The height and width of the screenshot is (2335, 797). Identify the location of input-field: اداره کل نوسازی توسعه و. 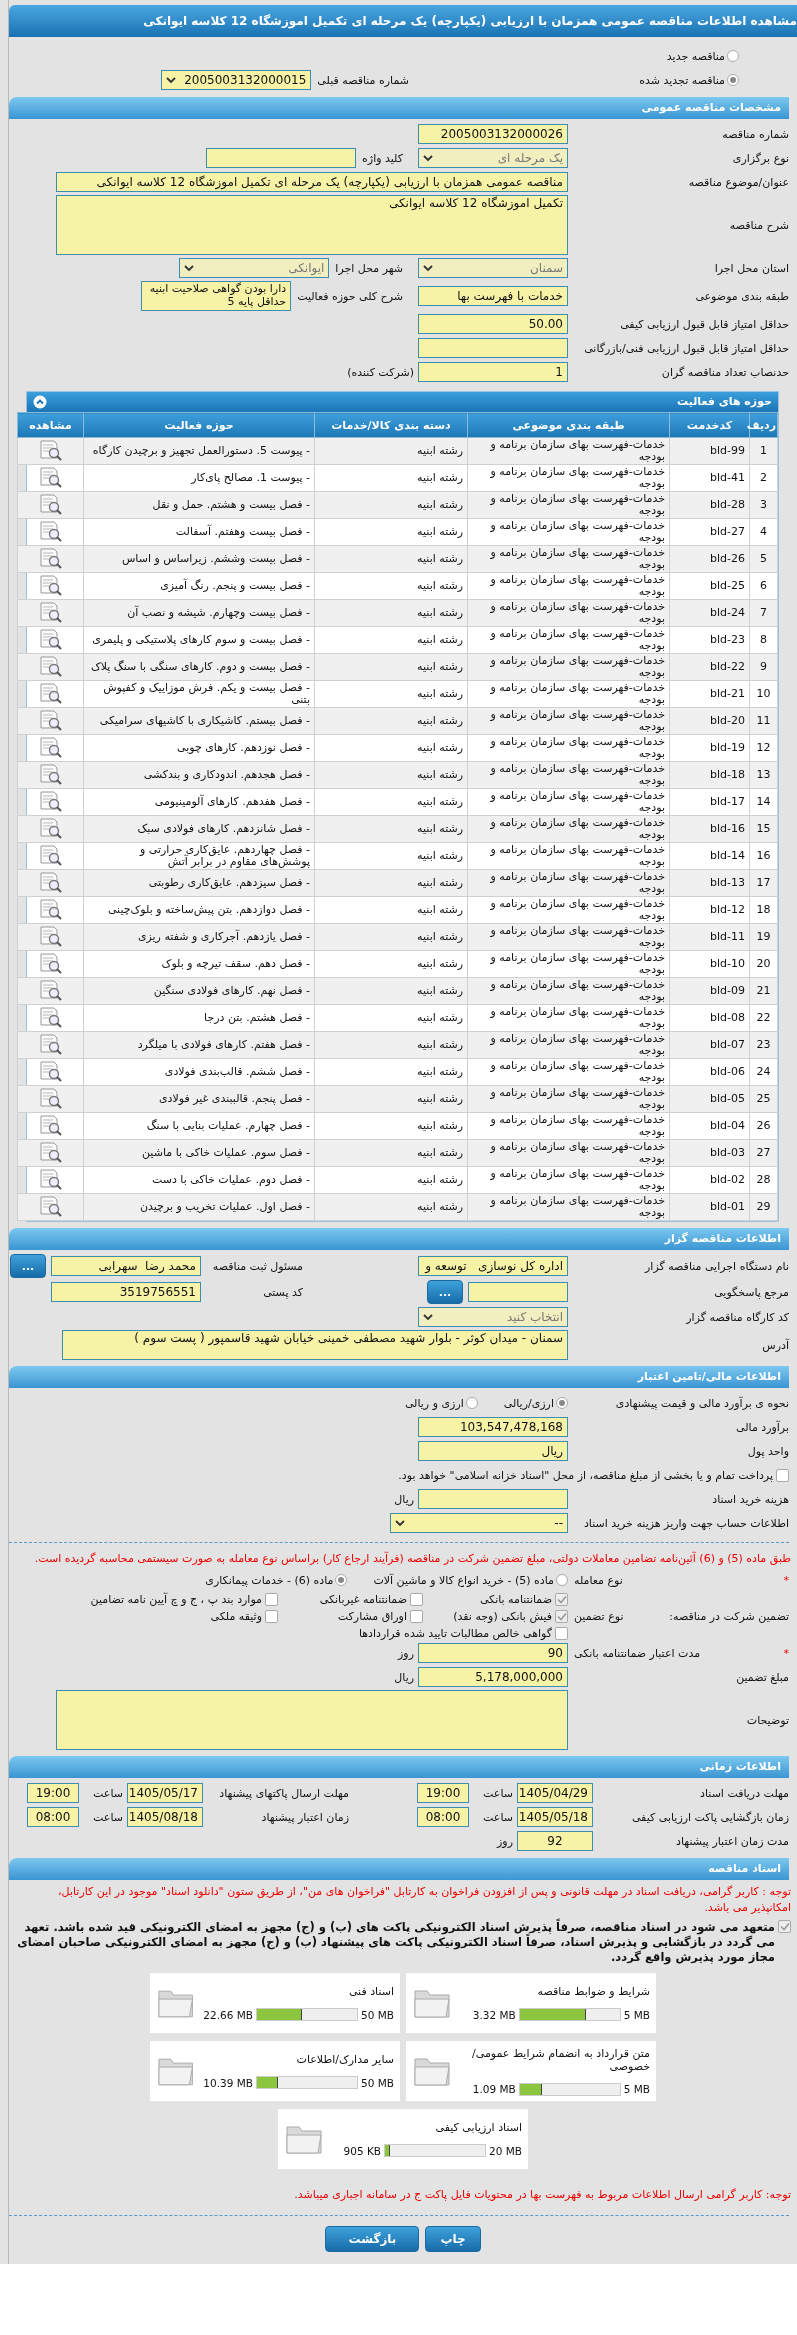
(493, 1266).